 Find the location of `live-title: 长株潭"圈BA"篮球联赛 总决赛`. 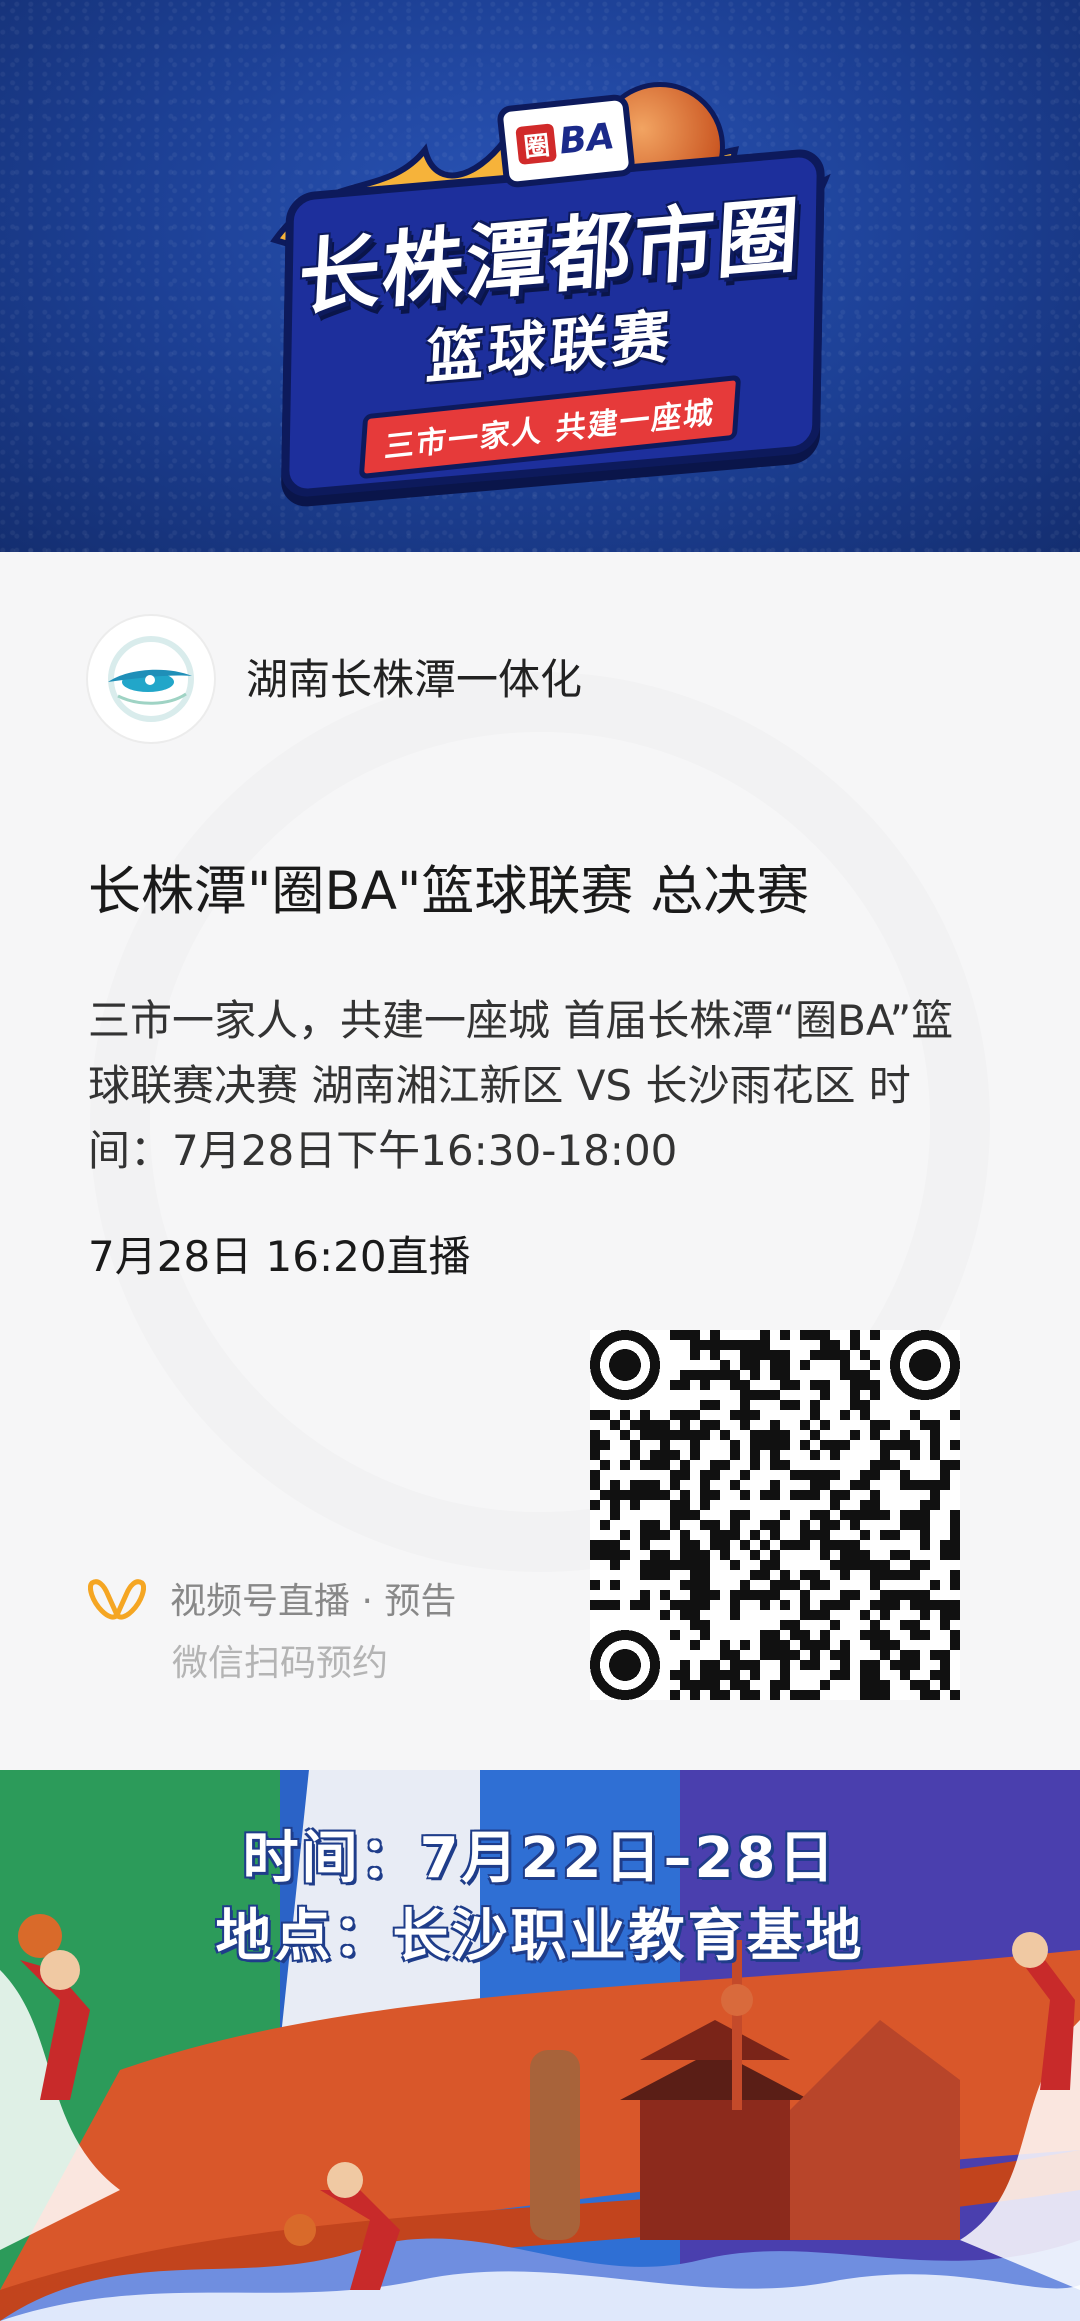

live-title: 长株潭"圈BA"篮球联赛 总决赛 is located at coordinates (449, 891).